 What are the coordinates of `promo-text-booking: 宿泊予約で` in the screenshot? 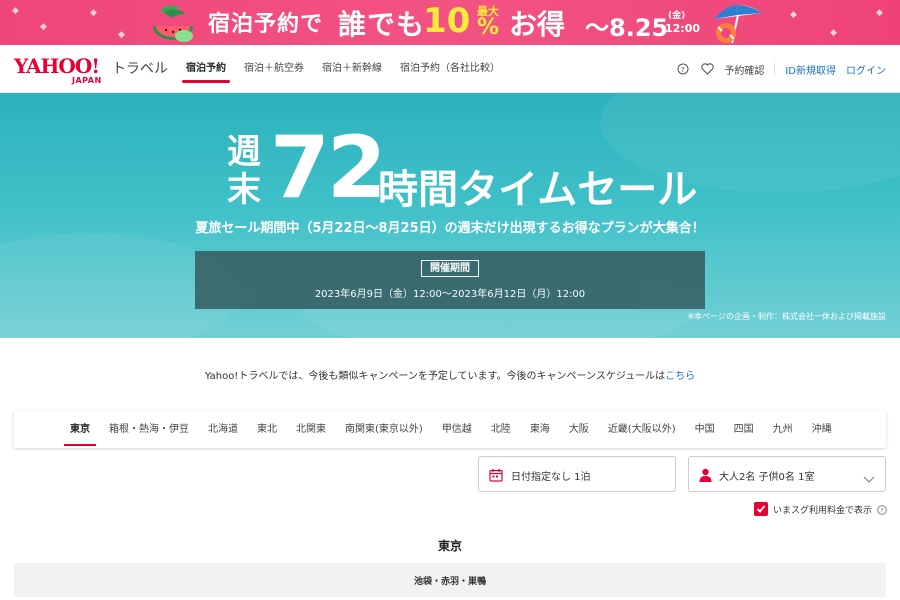 It's located at (266, 24).